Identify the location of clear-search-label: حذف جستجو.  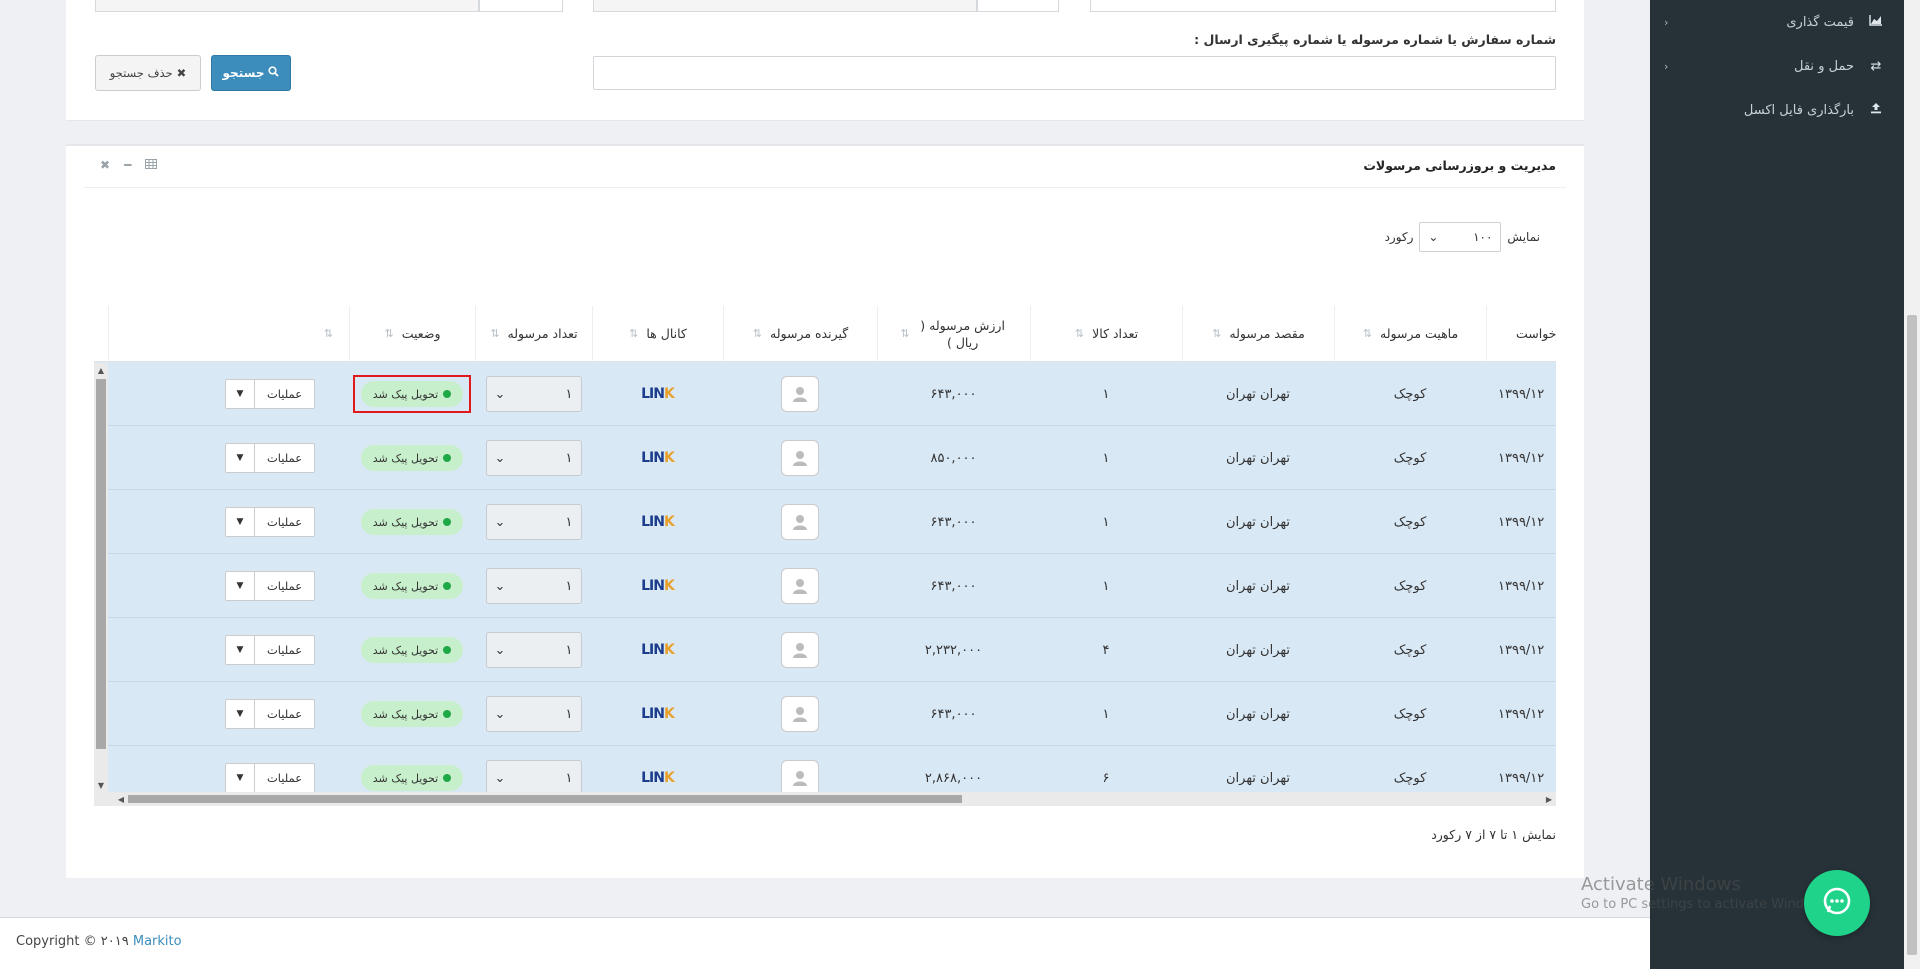
(141, 73).